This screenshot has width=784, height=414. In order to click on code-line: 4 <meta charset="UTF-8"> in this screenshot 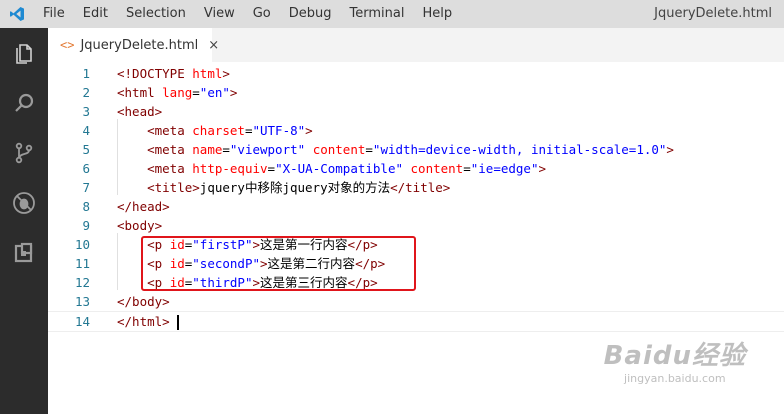, I will do `click(416, 130)`.